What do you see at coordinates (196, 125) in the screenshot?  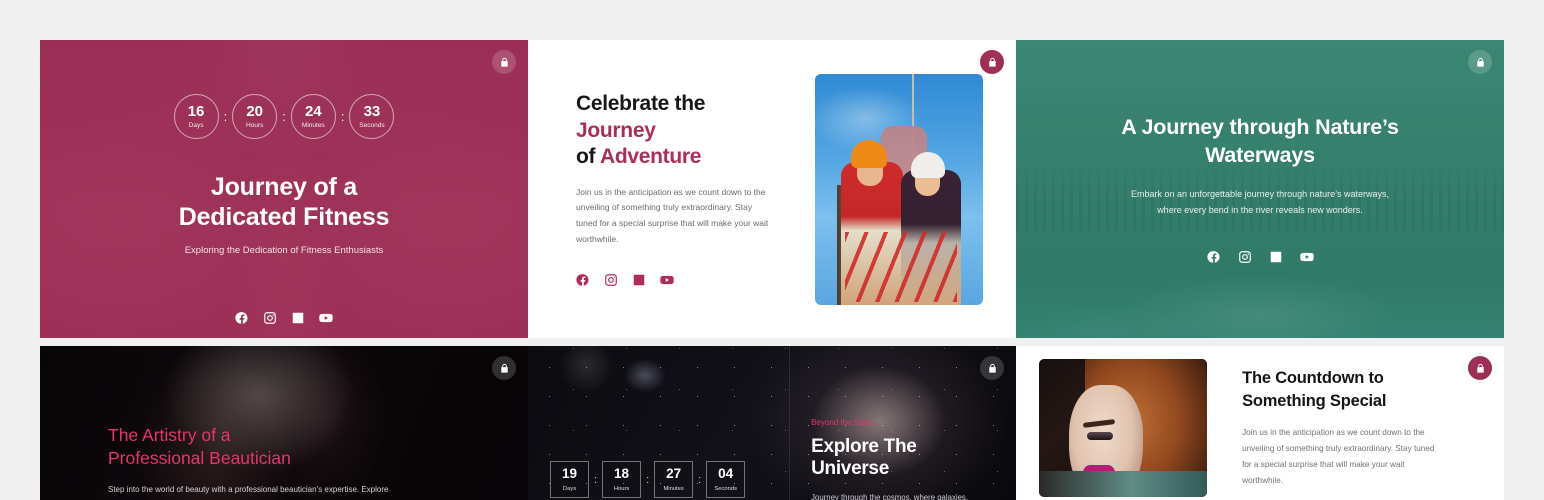 I see `countdown-days-label: Days` at bounding box center [196, 125].